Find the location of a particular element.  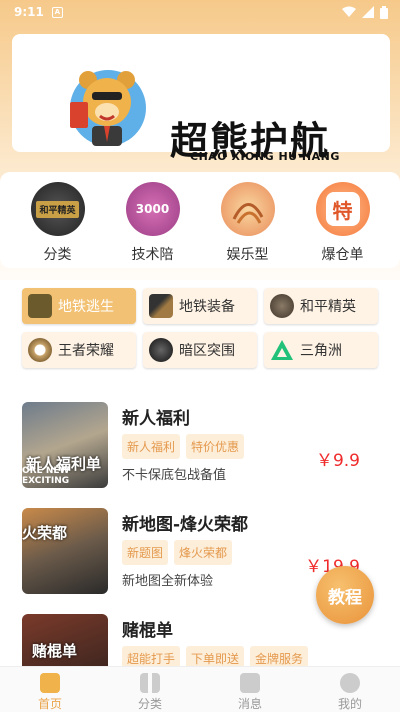

game-tag-wangzhe-rongyao: 王者荣耀 is located at coordinates (79, 350).